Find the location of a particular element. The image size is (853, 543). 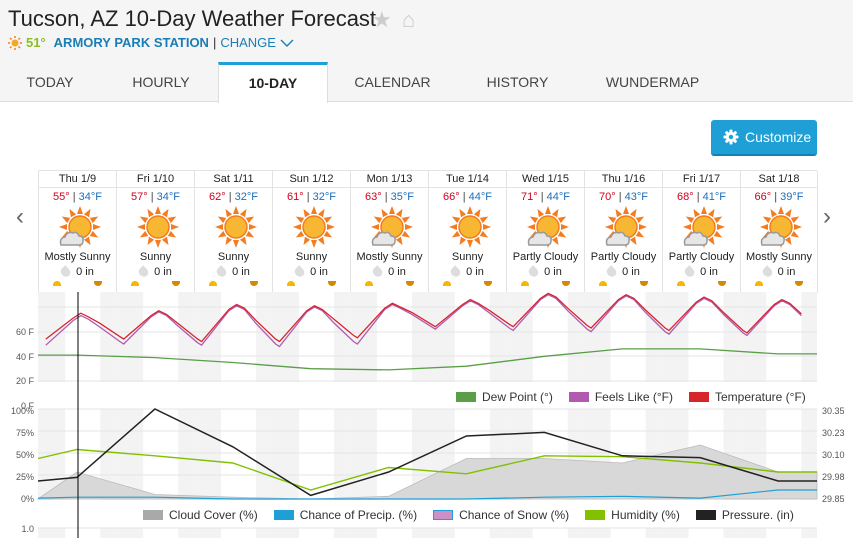

legend-swatch-feels-like is located at coordinates (578, 397).